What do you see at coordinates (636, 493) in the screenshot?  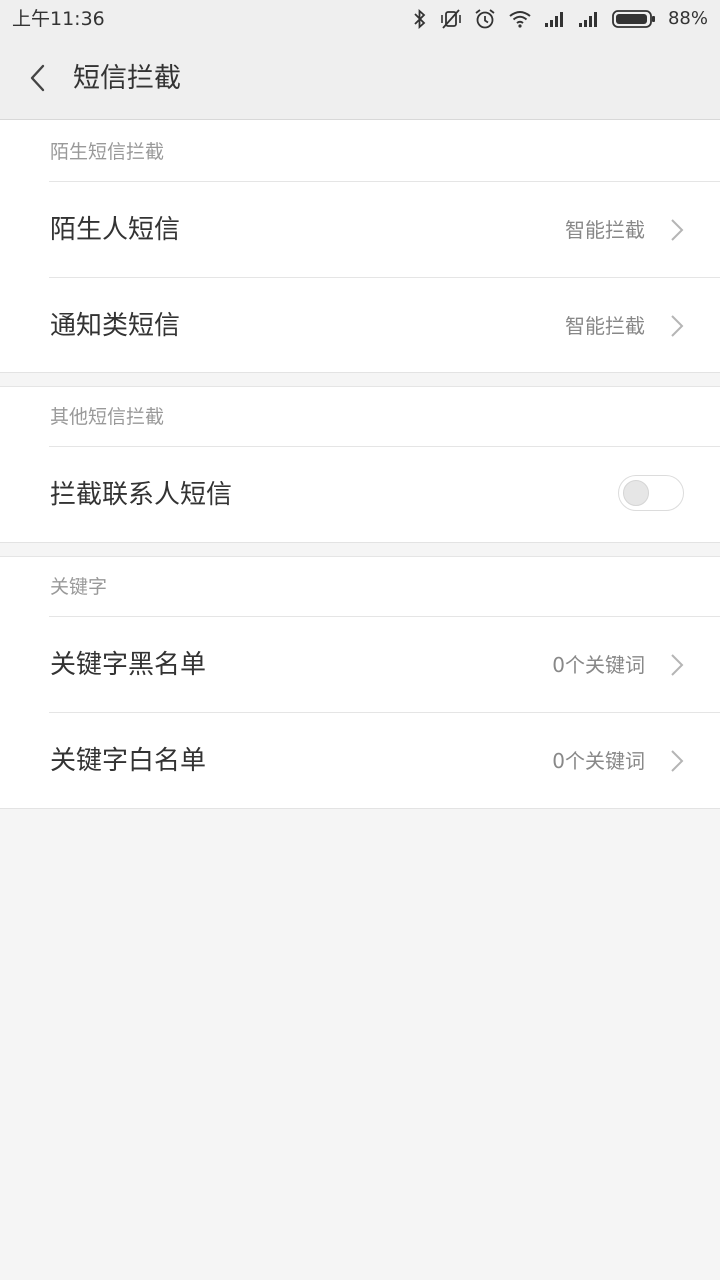 I see `toggle-knob` at bounding box center [636, 493].